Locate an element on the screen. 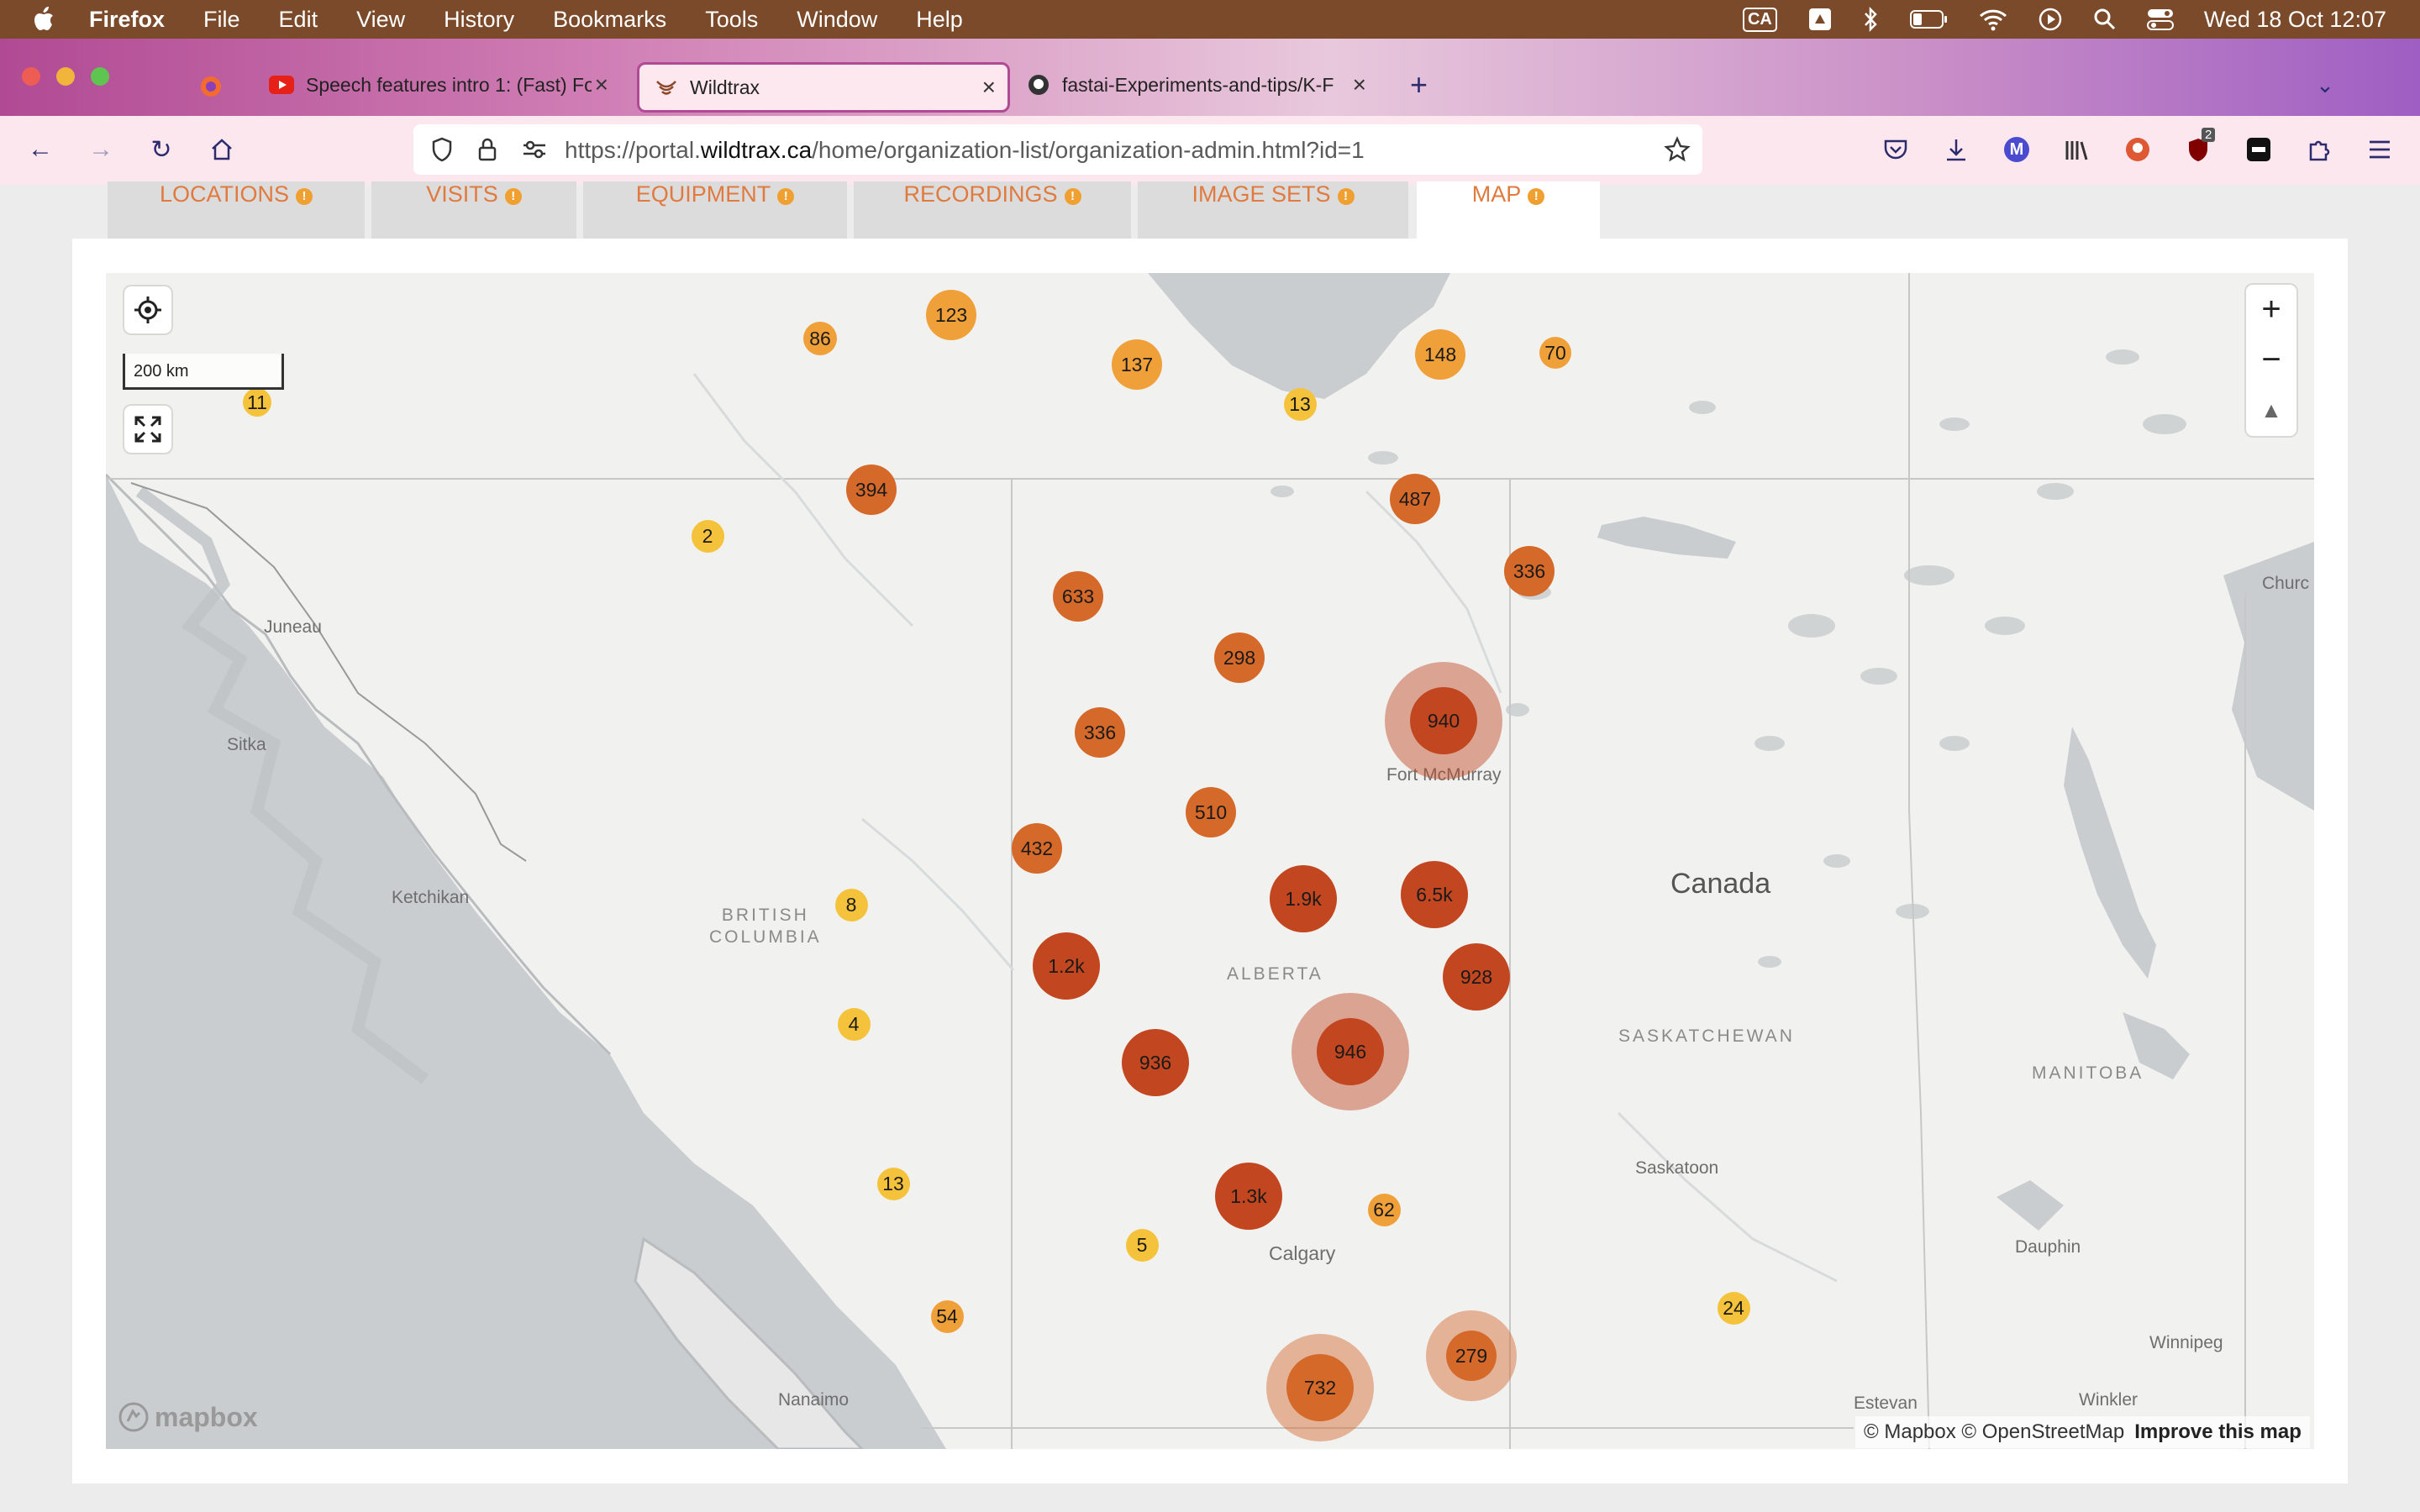  play-icon is located at coordinates (2050, 19).